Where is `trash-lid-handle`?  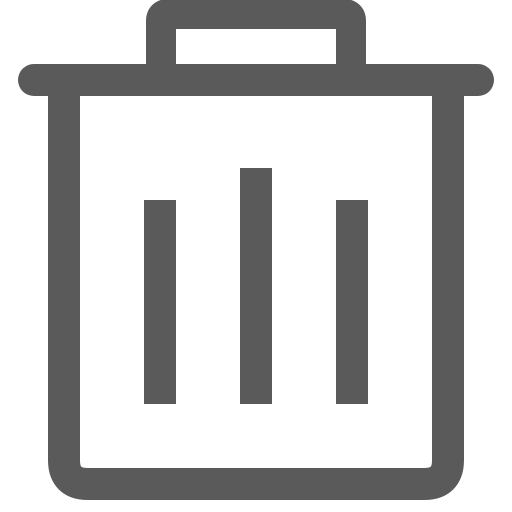 trash-lid-handle is located at coordinates (256, 40).